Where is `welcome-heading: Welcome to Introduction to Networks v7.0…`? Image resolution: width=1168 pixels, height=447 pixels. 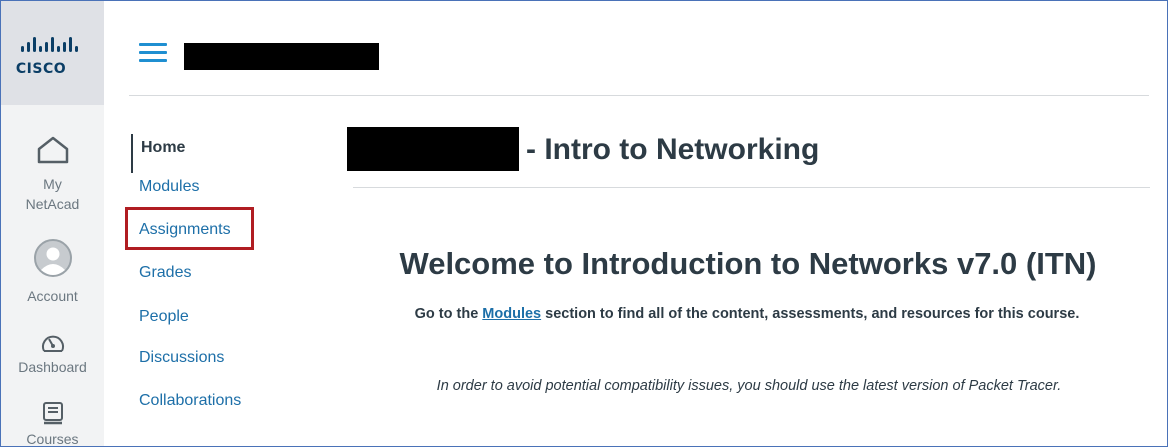
welcome-heading: Welcome to Introduction to Networks v7.0… is located at coordinates (748, 263).